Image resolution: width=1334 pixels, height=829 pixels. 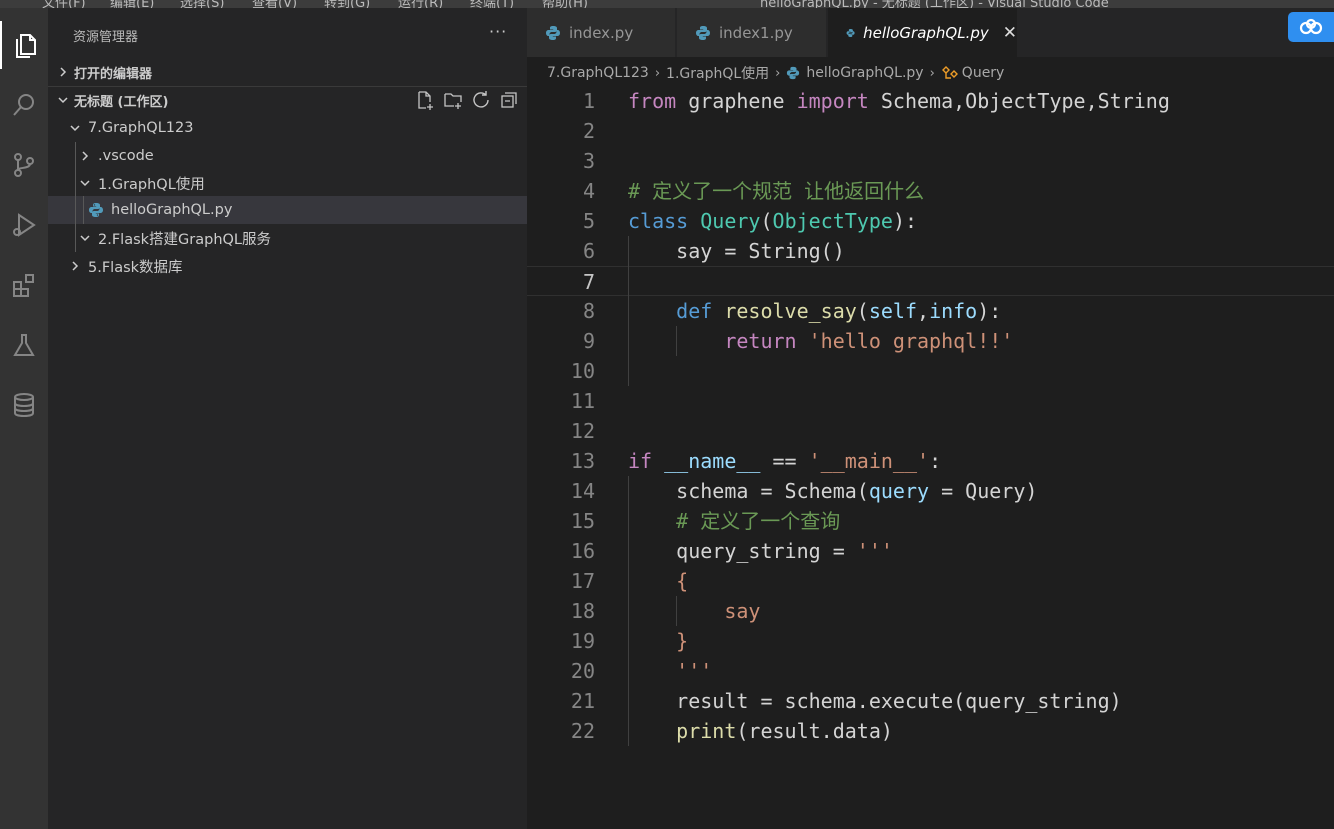 I want to click on menu-go: 转到(G), so click(x=347, y=4).